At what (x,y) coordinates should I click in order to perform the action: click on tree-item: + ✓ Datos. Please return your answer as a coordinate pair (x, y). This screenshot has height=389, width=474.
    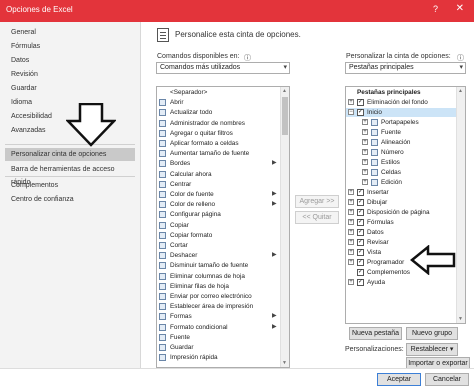
    Looking at the image, I should click on (401, 232).